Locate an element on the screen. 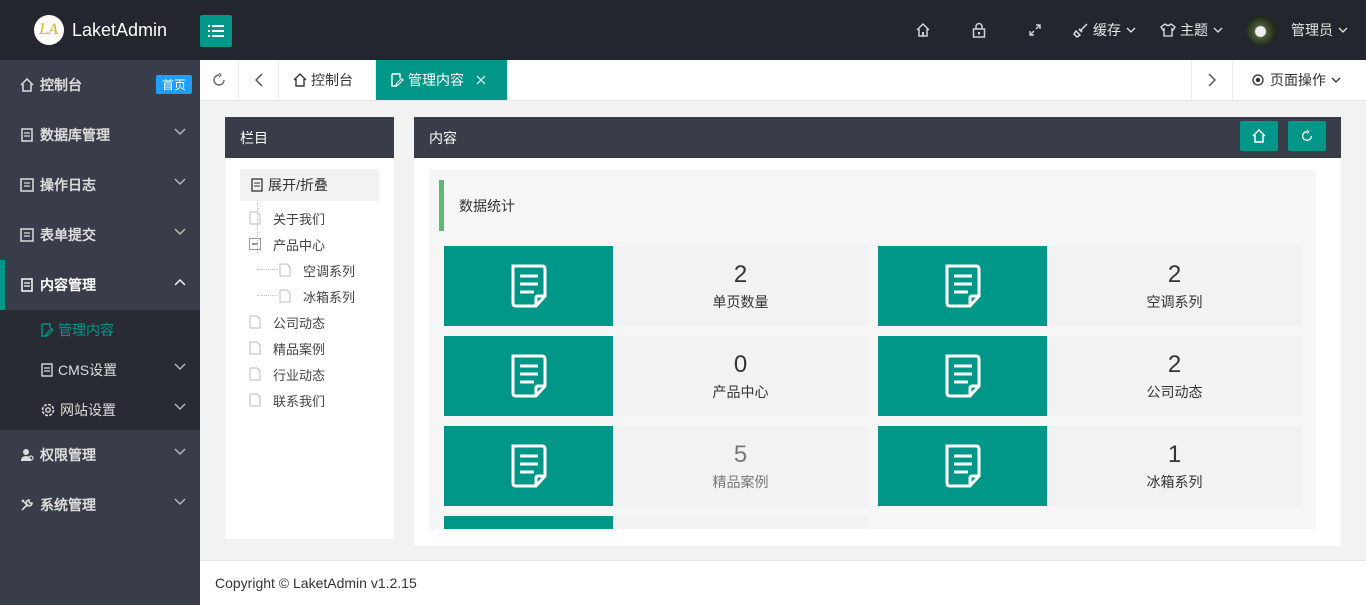 The width and height of the screenshot is (1366, 605). sidebar-subitem-site-settings: 网站设置 is located at coordinates (100, 410).